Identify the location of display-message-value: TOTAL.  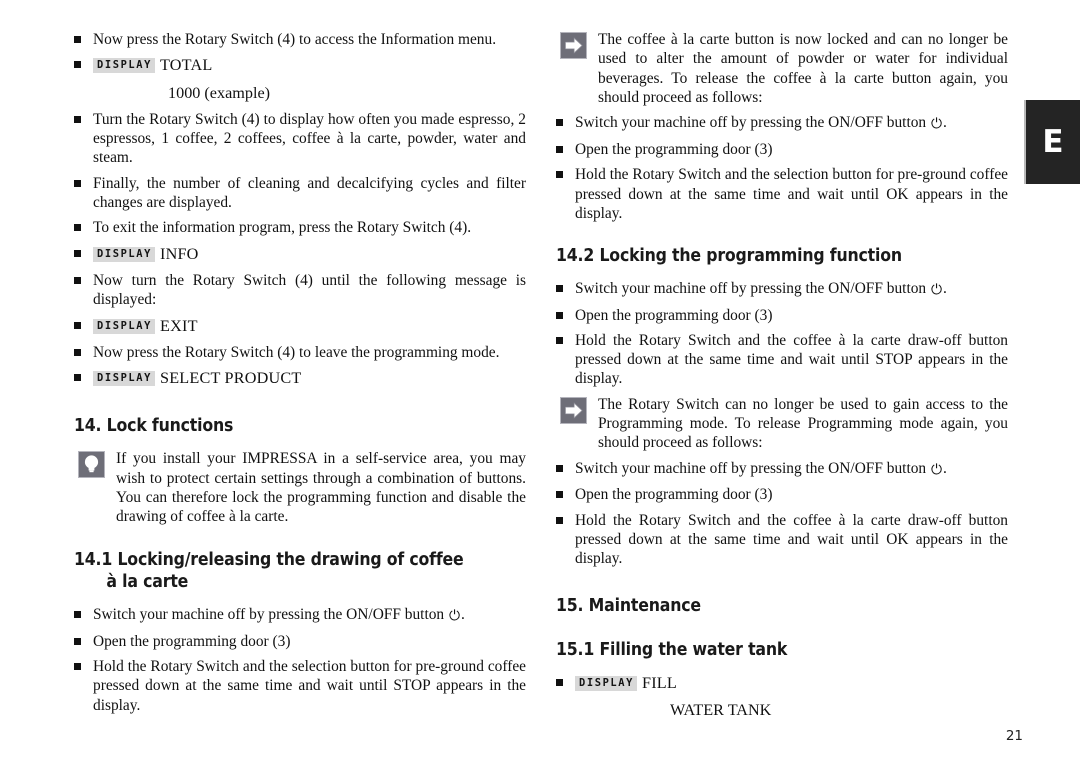
(186, 65).